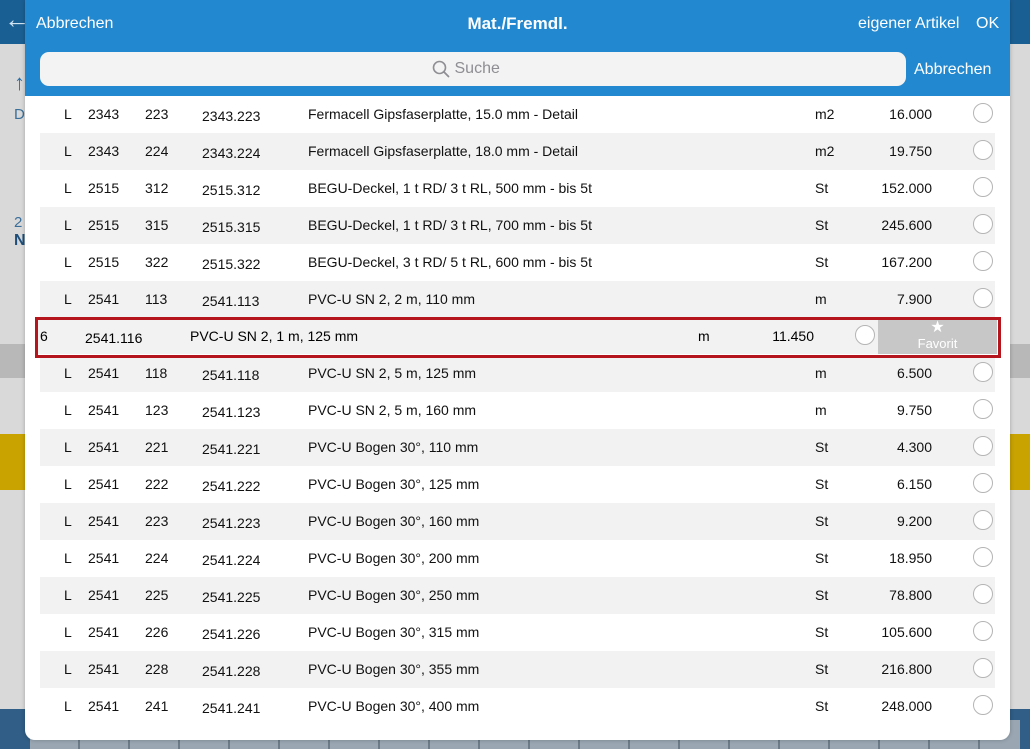 The height and width of the screenshot is (749, 1030). What do you see at coordinates (231, 708) in the screenshot?
I see `row-code: 2541.241` at bounding box center [231, 708].